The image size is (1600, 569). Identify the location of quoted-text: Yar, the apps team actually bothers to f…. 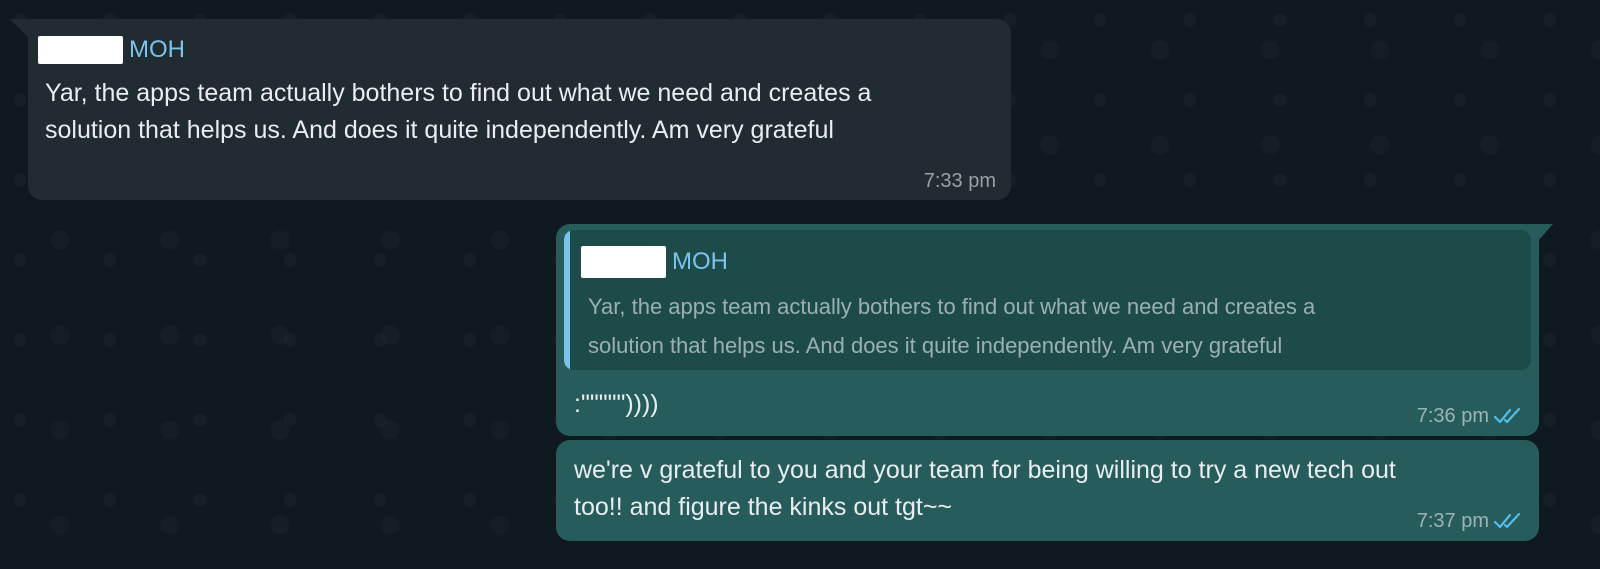
(951, 326).